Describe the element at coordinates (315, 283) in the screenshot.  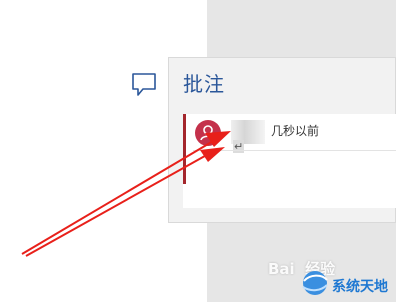
I see `globe-logo-icon` at that location.